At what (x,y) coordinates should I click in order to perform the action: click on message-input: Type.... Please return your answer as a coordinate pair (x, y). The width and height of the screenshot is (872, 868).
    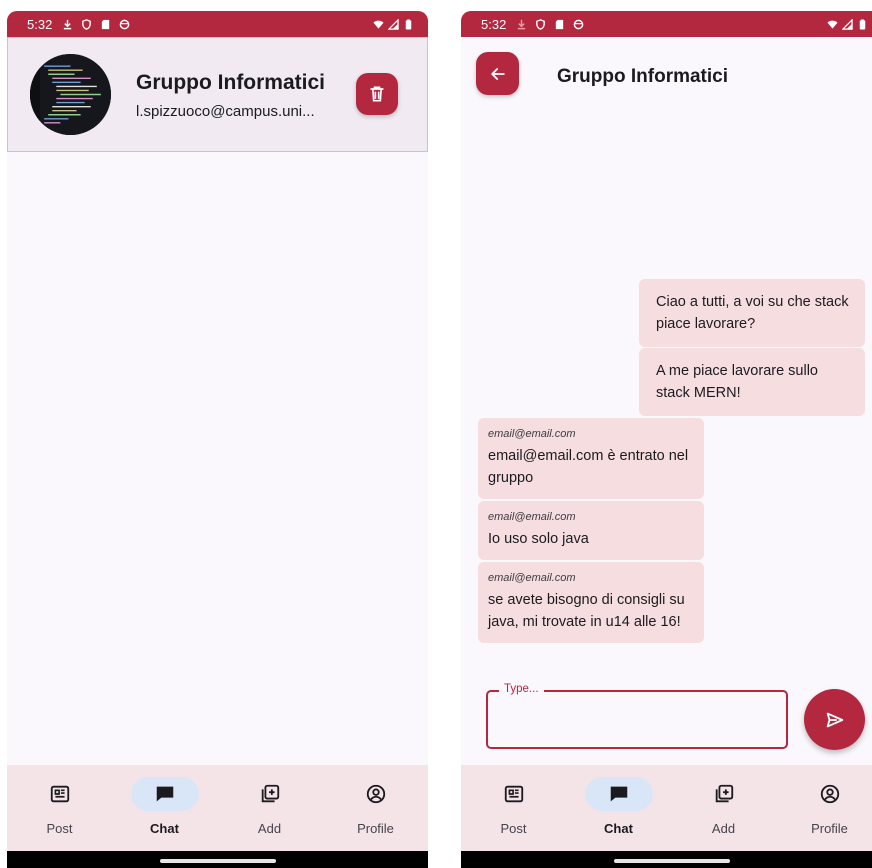
    Looking at the image, I should click on (637, 716).